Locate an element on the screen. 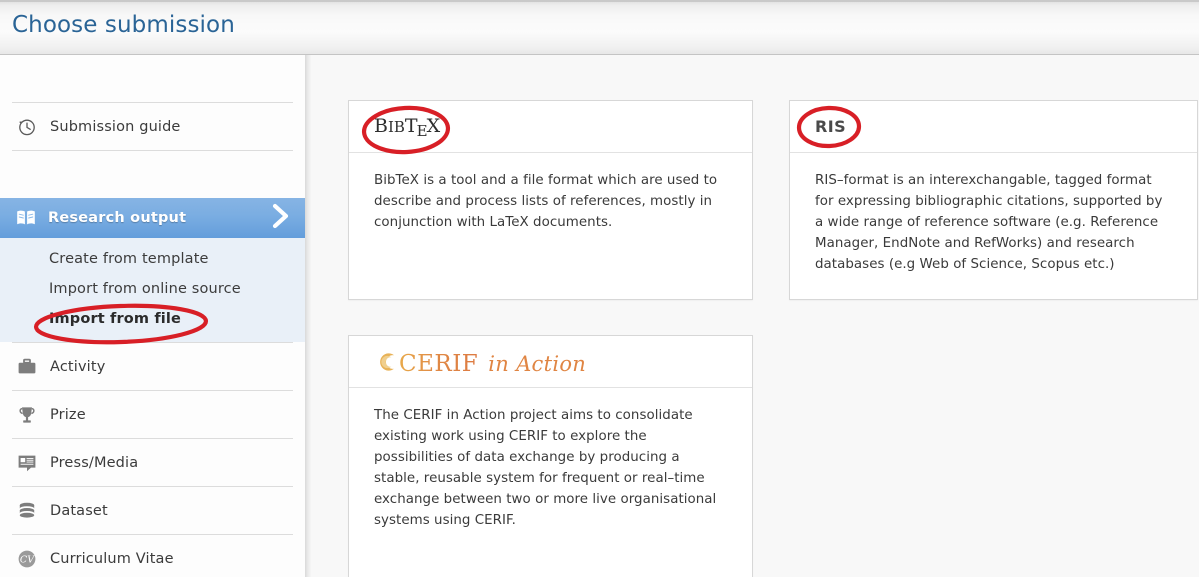 This screenshot has width=1199, height=577. trophy-icon is located at coordinates (27, 415).